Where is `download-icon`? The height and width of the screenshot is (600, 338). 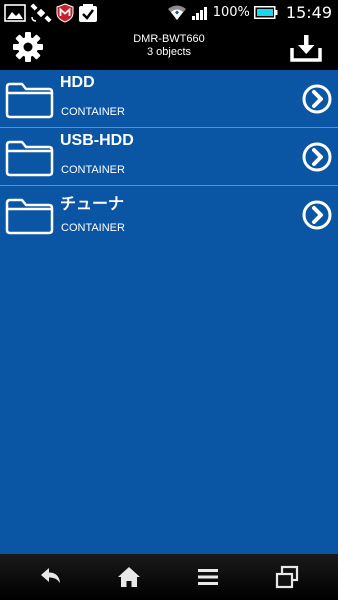
download-icon is located at coordinates (306, 48).